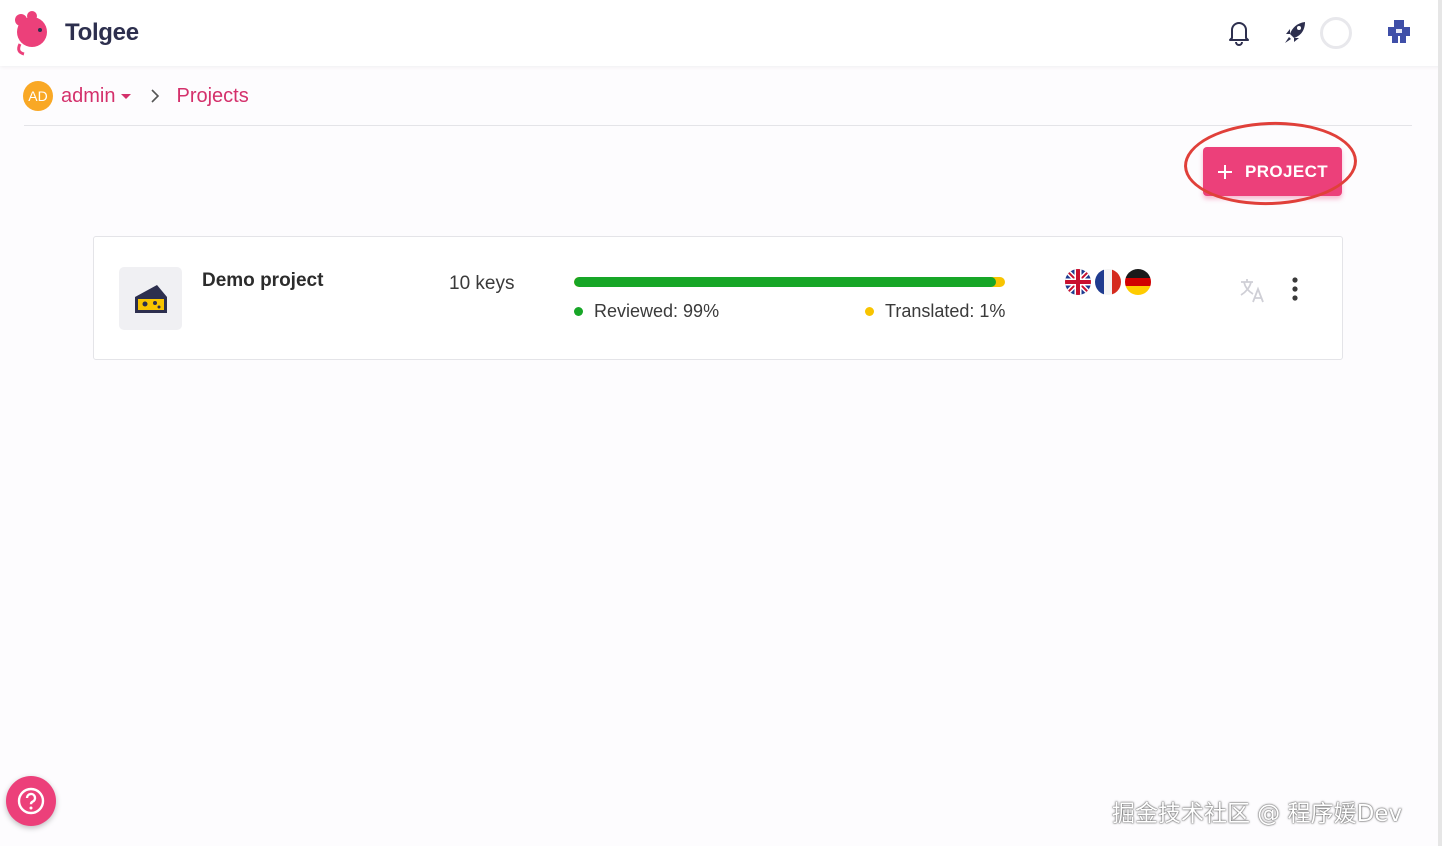  Describe the element at coordinates (482, 283) in the screenshot. I see `project-keys-count: 10 keys` at that location.